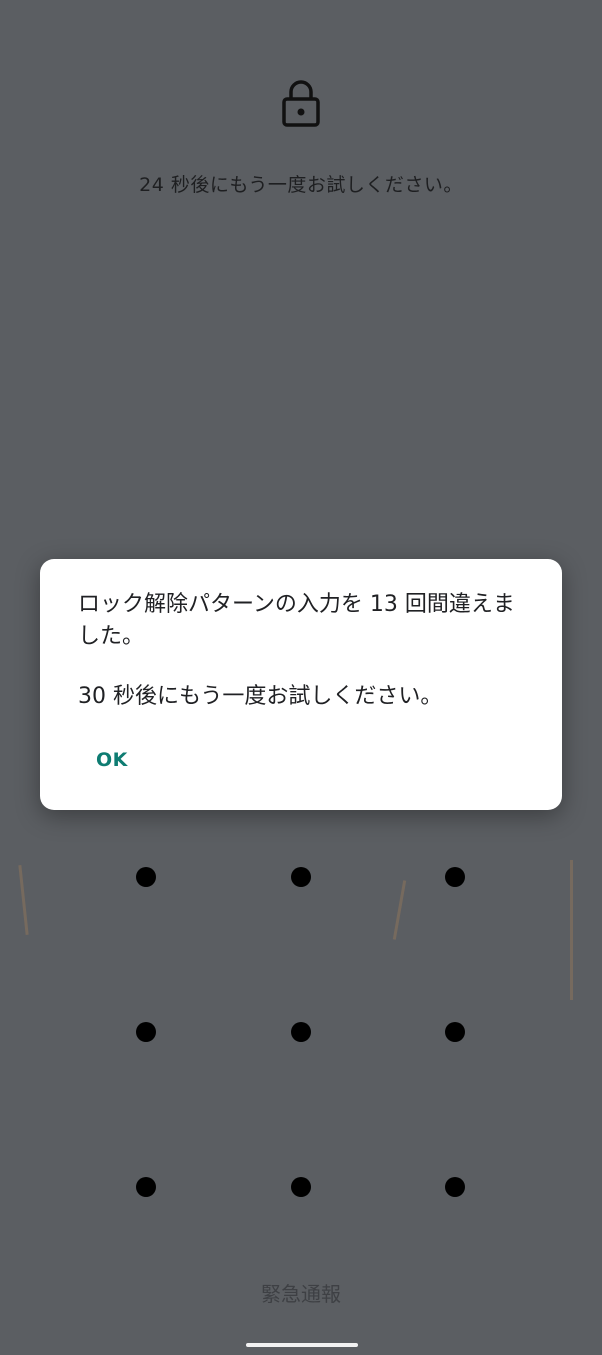 The image size is (602, 1355). Describe the element at coordinates (302, 1345) in the screenshot. I see `home-indicator` at that location.